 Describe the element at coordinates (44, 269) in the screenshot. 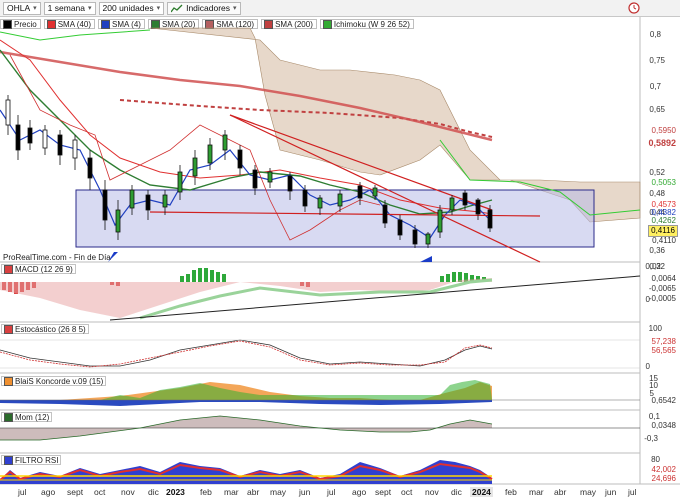

I see `panel-title: MACD (12 26 9)` at that location.